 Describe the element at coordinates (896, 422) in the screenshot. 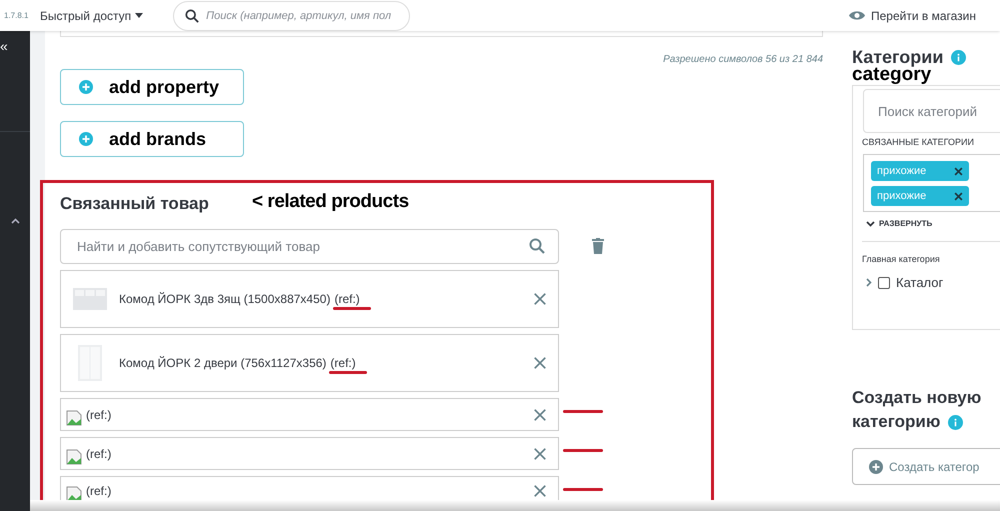

I see `section-title: категорию` at that location.